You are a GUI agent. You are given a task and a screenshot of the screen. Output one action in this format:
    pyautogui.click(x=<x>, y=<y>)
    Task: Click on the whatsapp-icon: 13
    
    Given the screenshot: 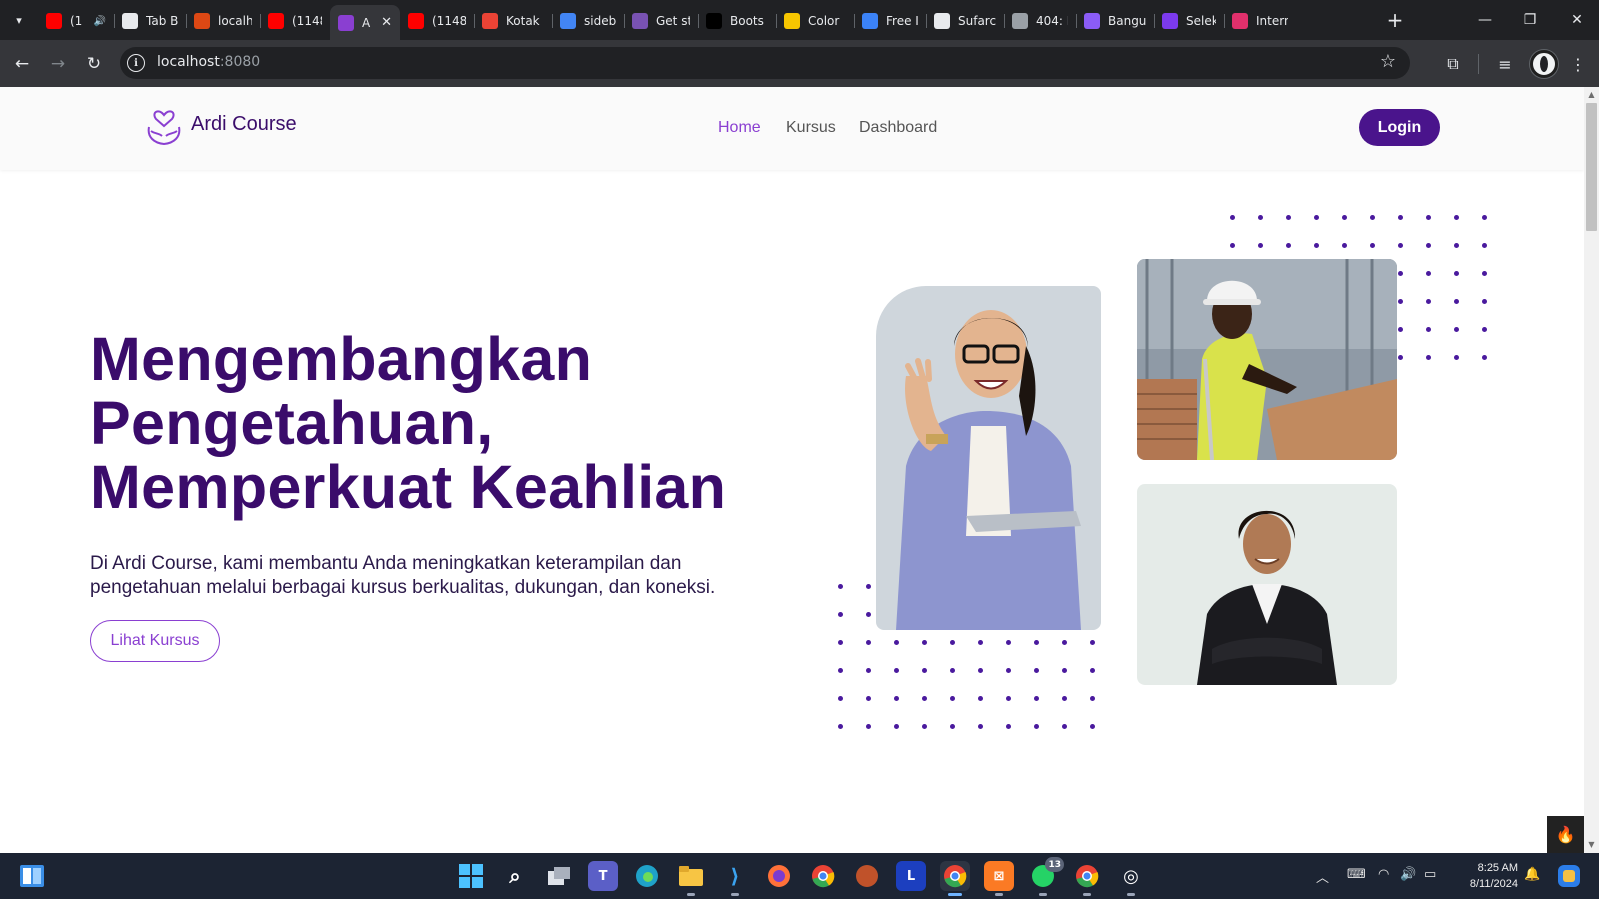 What is the action you would take?
    pyautogui.click(x=1046, y=876)
    